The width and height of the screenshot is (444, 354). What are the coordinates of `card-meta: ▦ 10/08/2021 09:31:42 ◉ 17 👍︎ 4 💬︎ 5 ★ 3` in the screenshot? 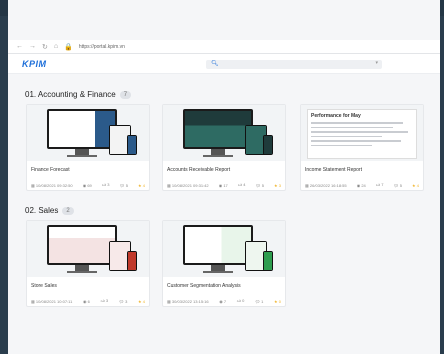 It's located at (224, 185).